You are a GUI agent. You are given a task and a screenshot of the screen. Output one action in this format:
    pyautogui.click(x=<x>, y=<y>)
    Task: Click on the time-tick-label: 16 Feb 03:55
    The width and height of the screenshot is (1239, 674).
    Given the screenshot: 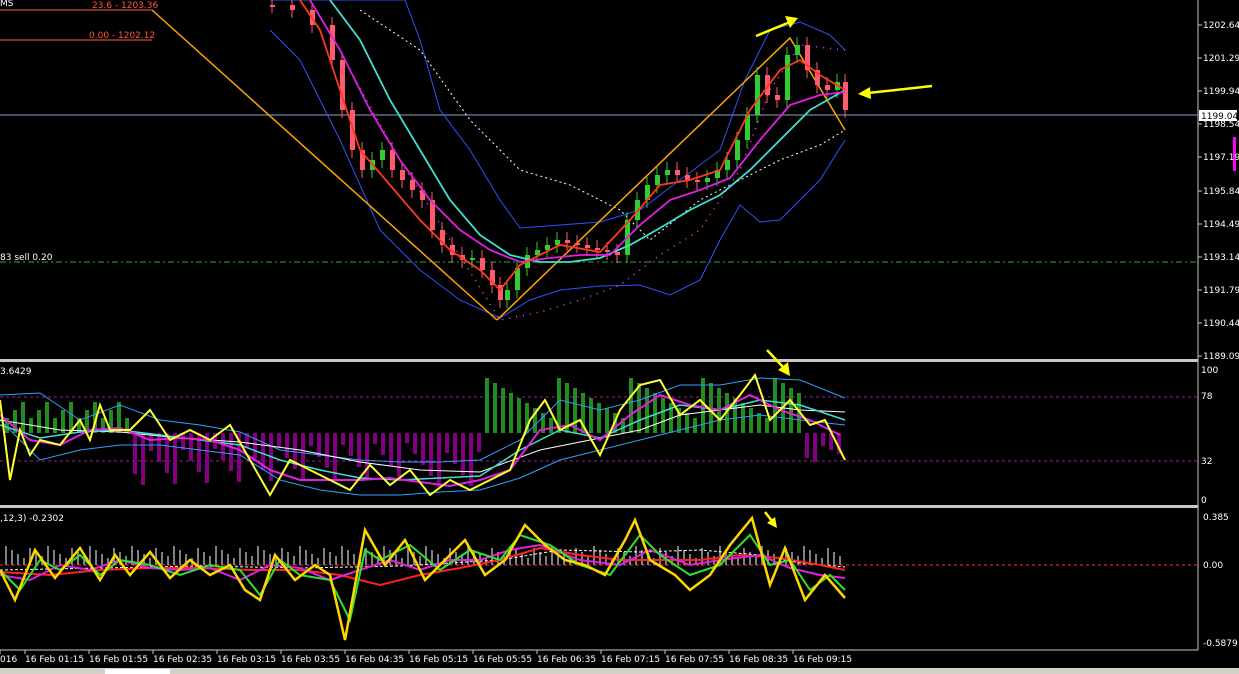 What is the action you would take?
    pyautogui.click(x=310, y=660)
    